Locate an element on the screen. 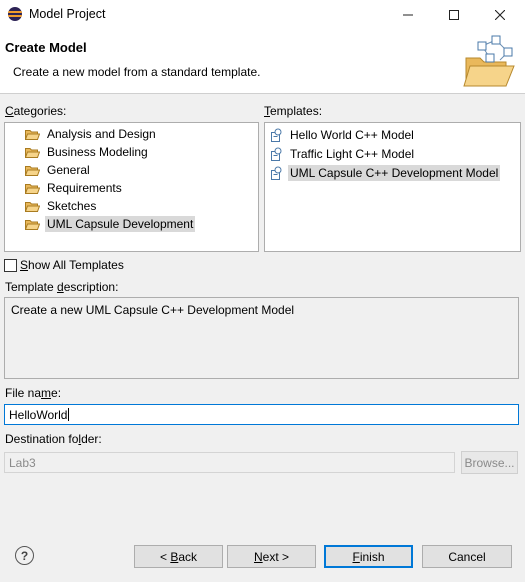 This screenshot has width=525, height=582. minimize-icon is located at coordinates (408, 15).